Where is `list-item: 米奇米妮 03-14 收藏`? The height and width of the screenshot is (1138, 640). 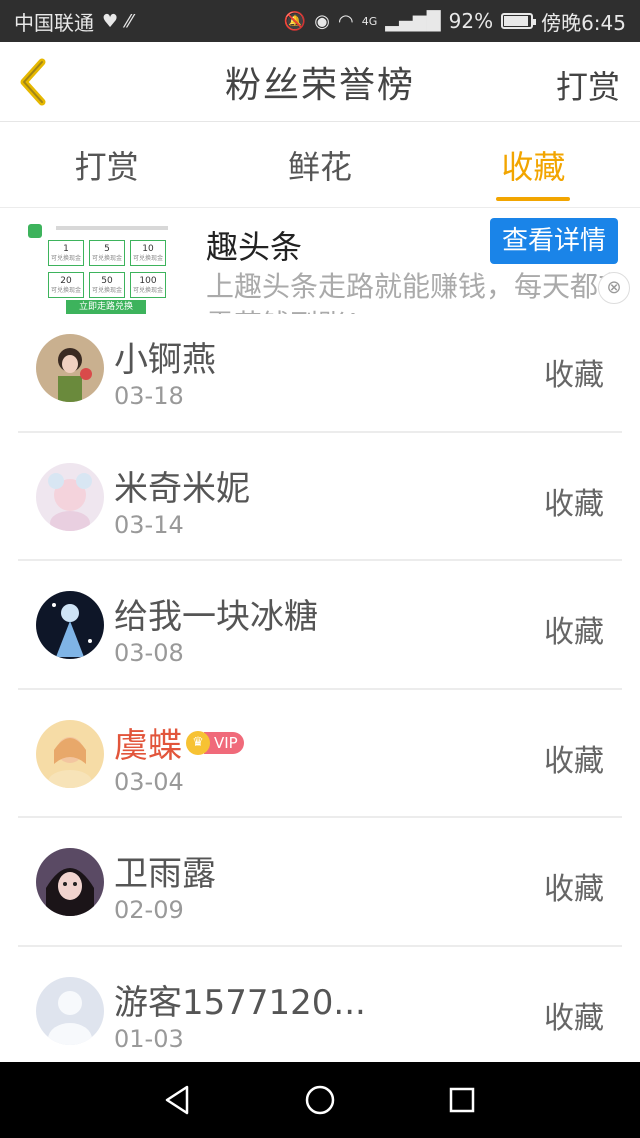
list-item: 米奇米妮 03-14 收藏 is located at coordinates (320, 497).